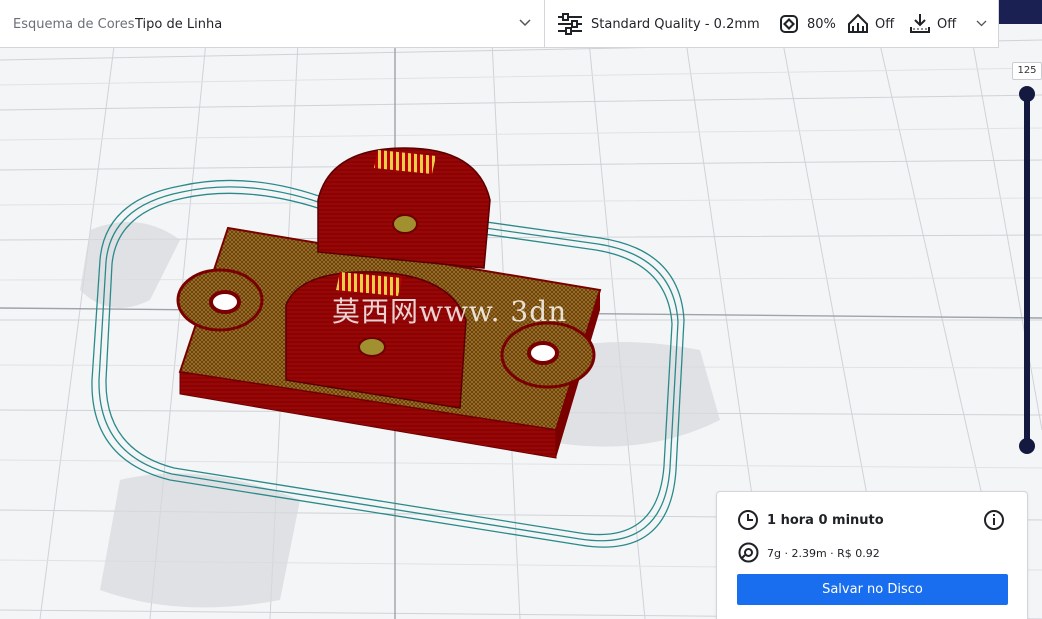  Describe the element at coordinates (675, 24) in the screenshot. I see `quality-profile-label: Standard Quality - 0.2mm` at that location.